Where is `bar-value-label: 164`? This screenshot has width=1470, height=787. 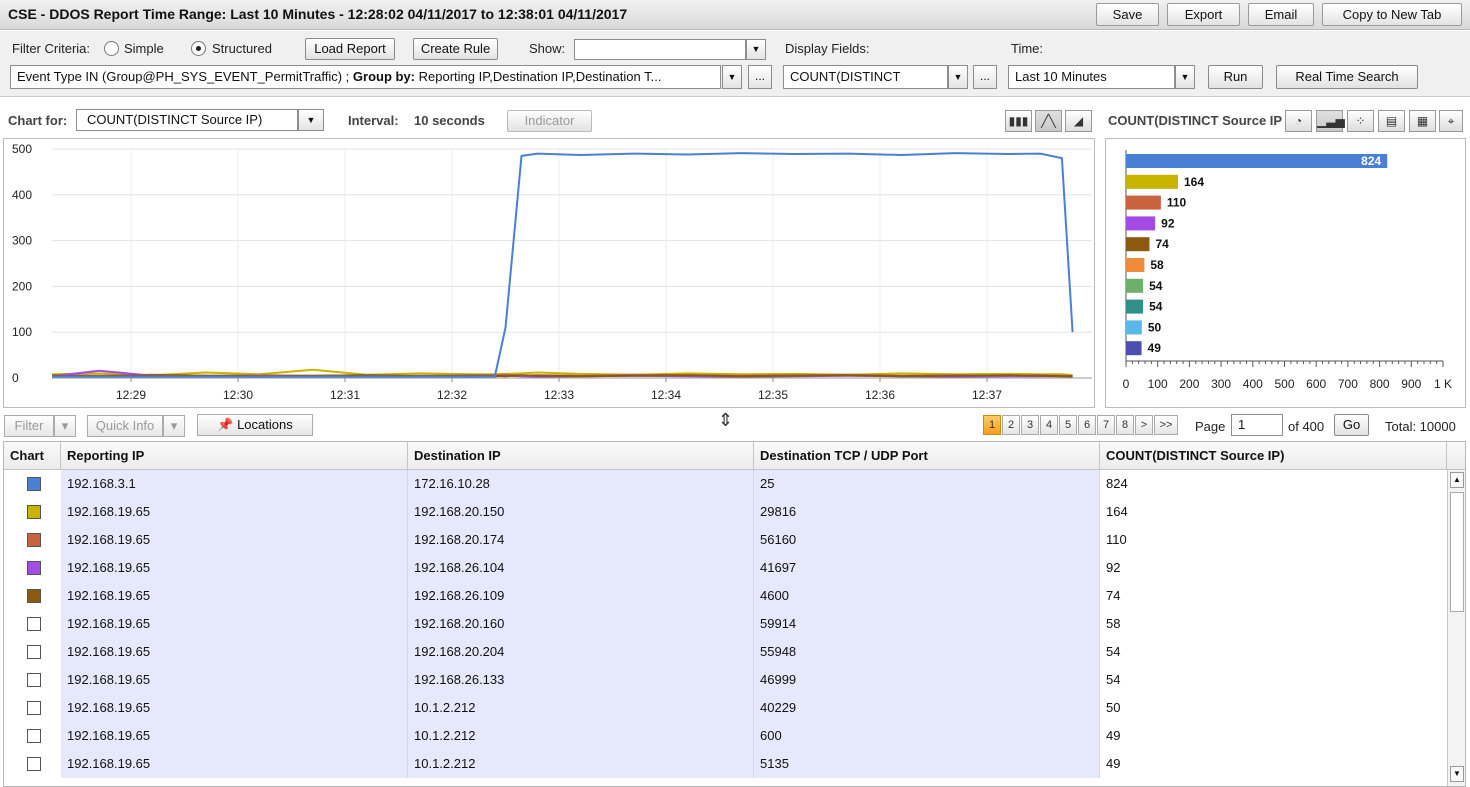
bar-value-label: 164 is located at coordinates (1194, 182).